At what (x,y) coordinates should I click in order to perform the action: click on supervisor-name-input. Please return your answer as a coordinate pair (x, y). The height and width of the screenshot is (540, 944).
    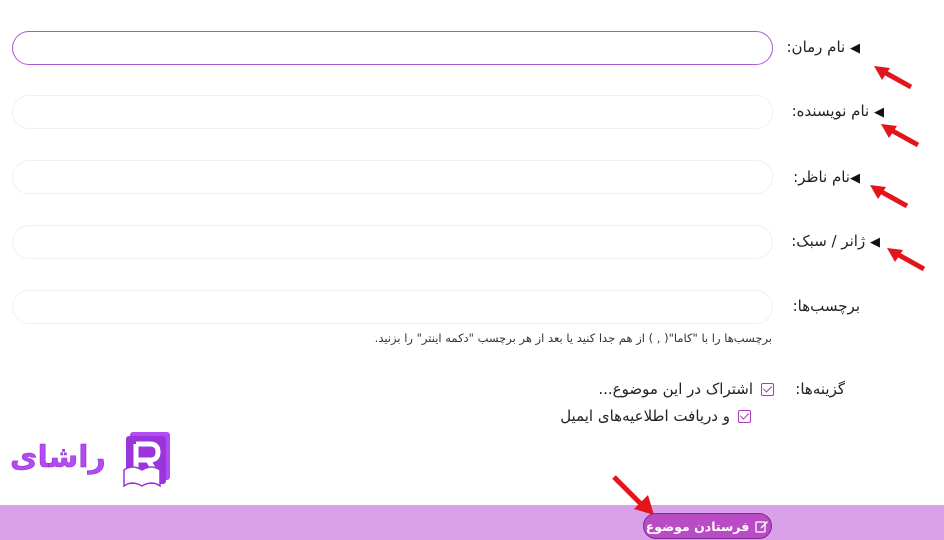
    Looking at the image, I should click on (392, 177).